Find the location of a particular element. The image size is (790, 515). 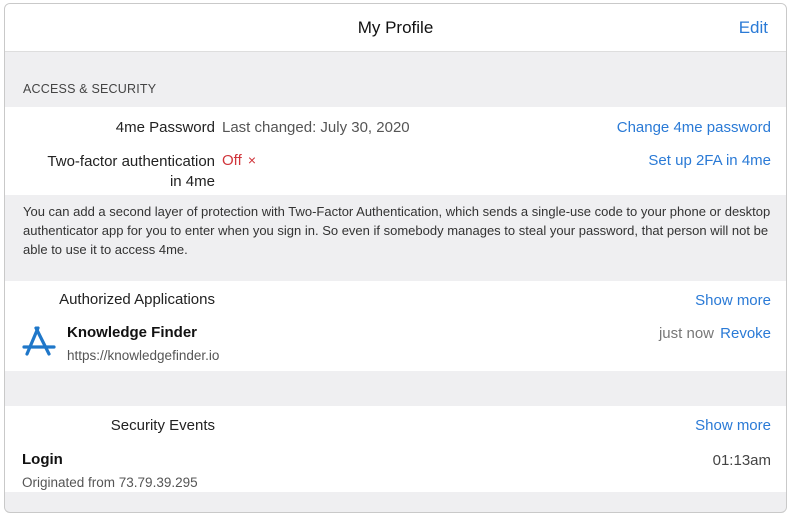

off-x-icon: × is located at coordinates (252, 160).